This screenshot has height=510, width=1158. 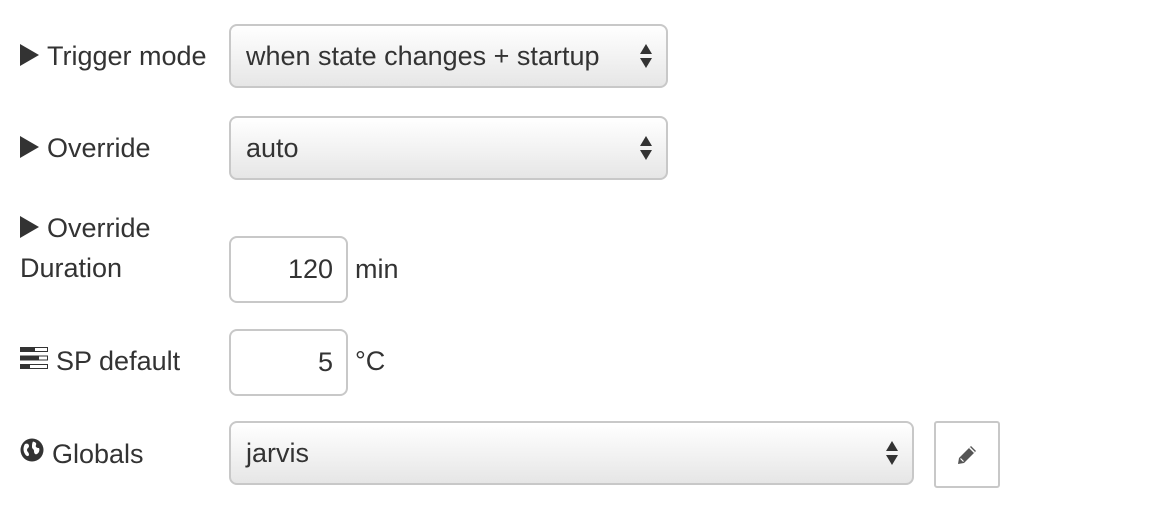 What do you see at coordinates (32, 453) in the screenshot?
I see `globe-icon` at bounding box center [32, 453].